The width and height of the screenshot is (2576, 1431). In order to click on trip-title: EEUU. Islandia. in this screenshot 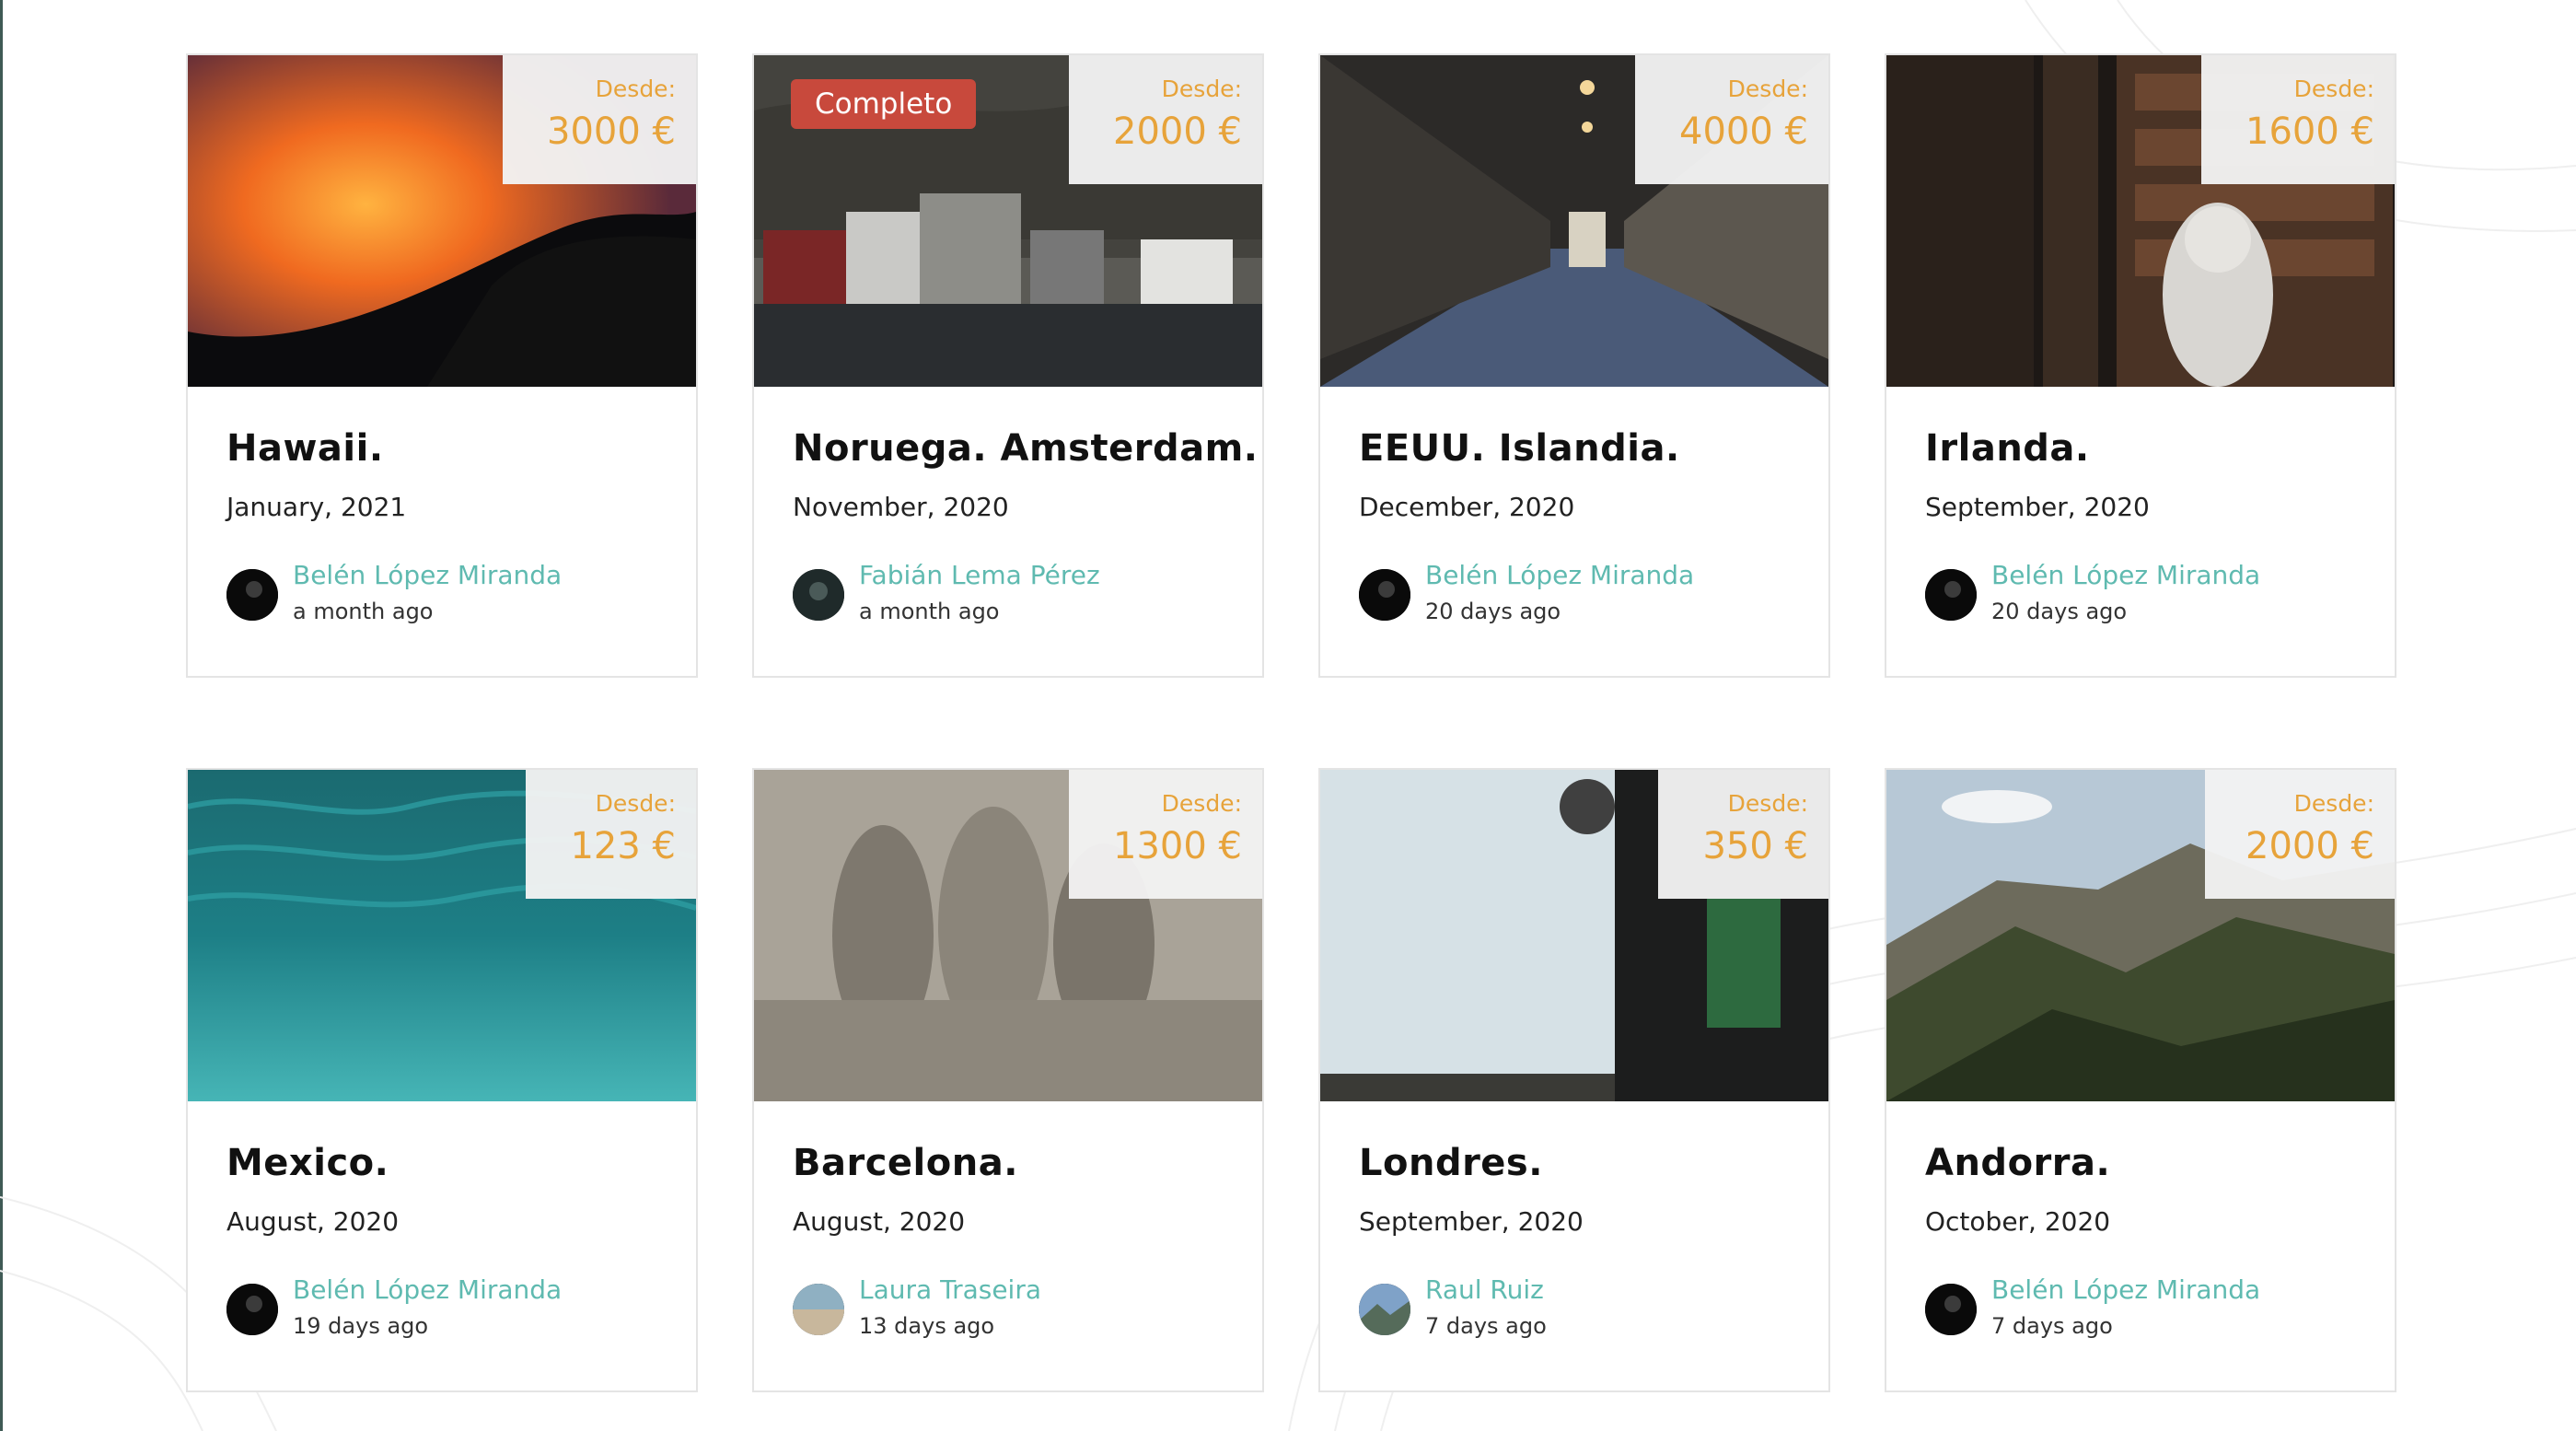, I will do `click(1519, 448)`.